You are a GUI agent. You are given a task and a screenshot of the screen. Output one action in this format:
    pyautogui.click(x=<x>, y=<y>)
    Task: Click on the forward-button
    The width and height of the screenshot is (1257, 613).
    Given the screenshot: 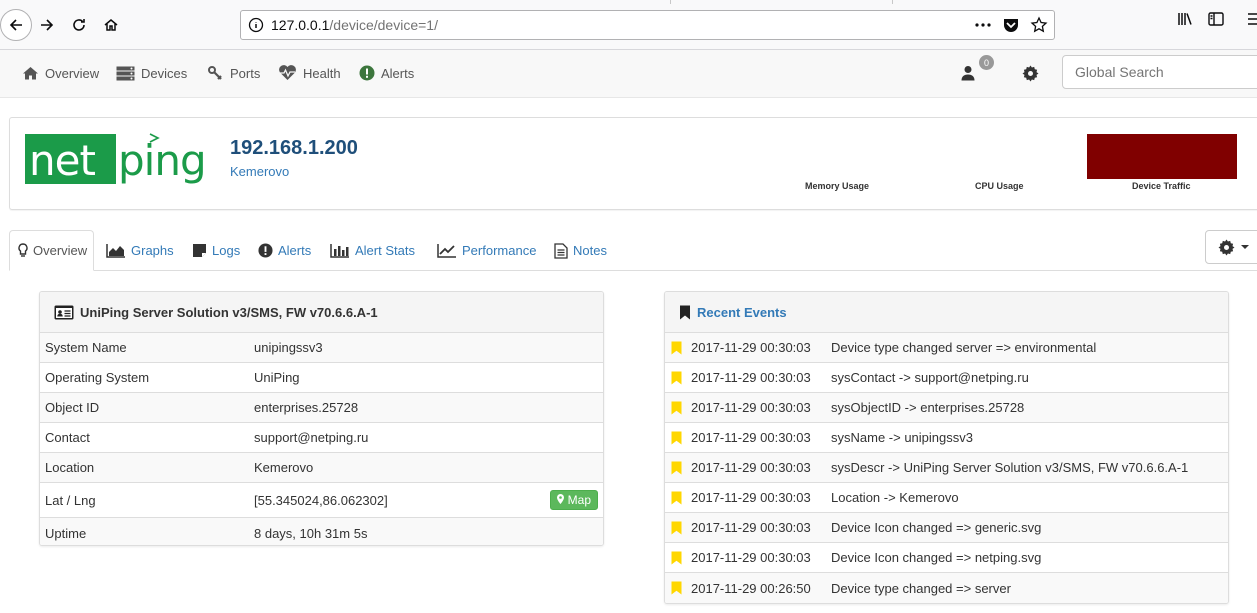 What is the action you would take?
    pyautogui.click(x=47, y=25)
    